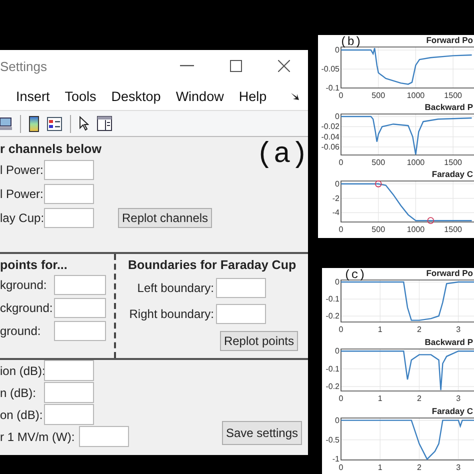 Image resolution: width=474 pixels, height=474 pixels. I want to click on tick-label: -1, so click(336, 459).